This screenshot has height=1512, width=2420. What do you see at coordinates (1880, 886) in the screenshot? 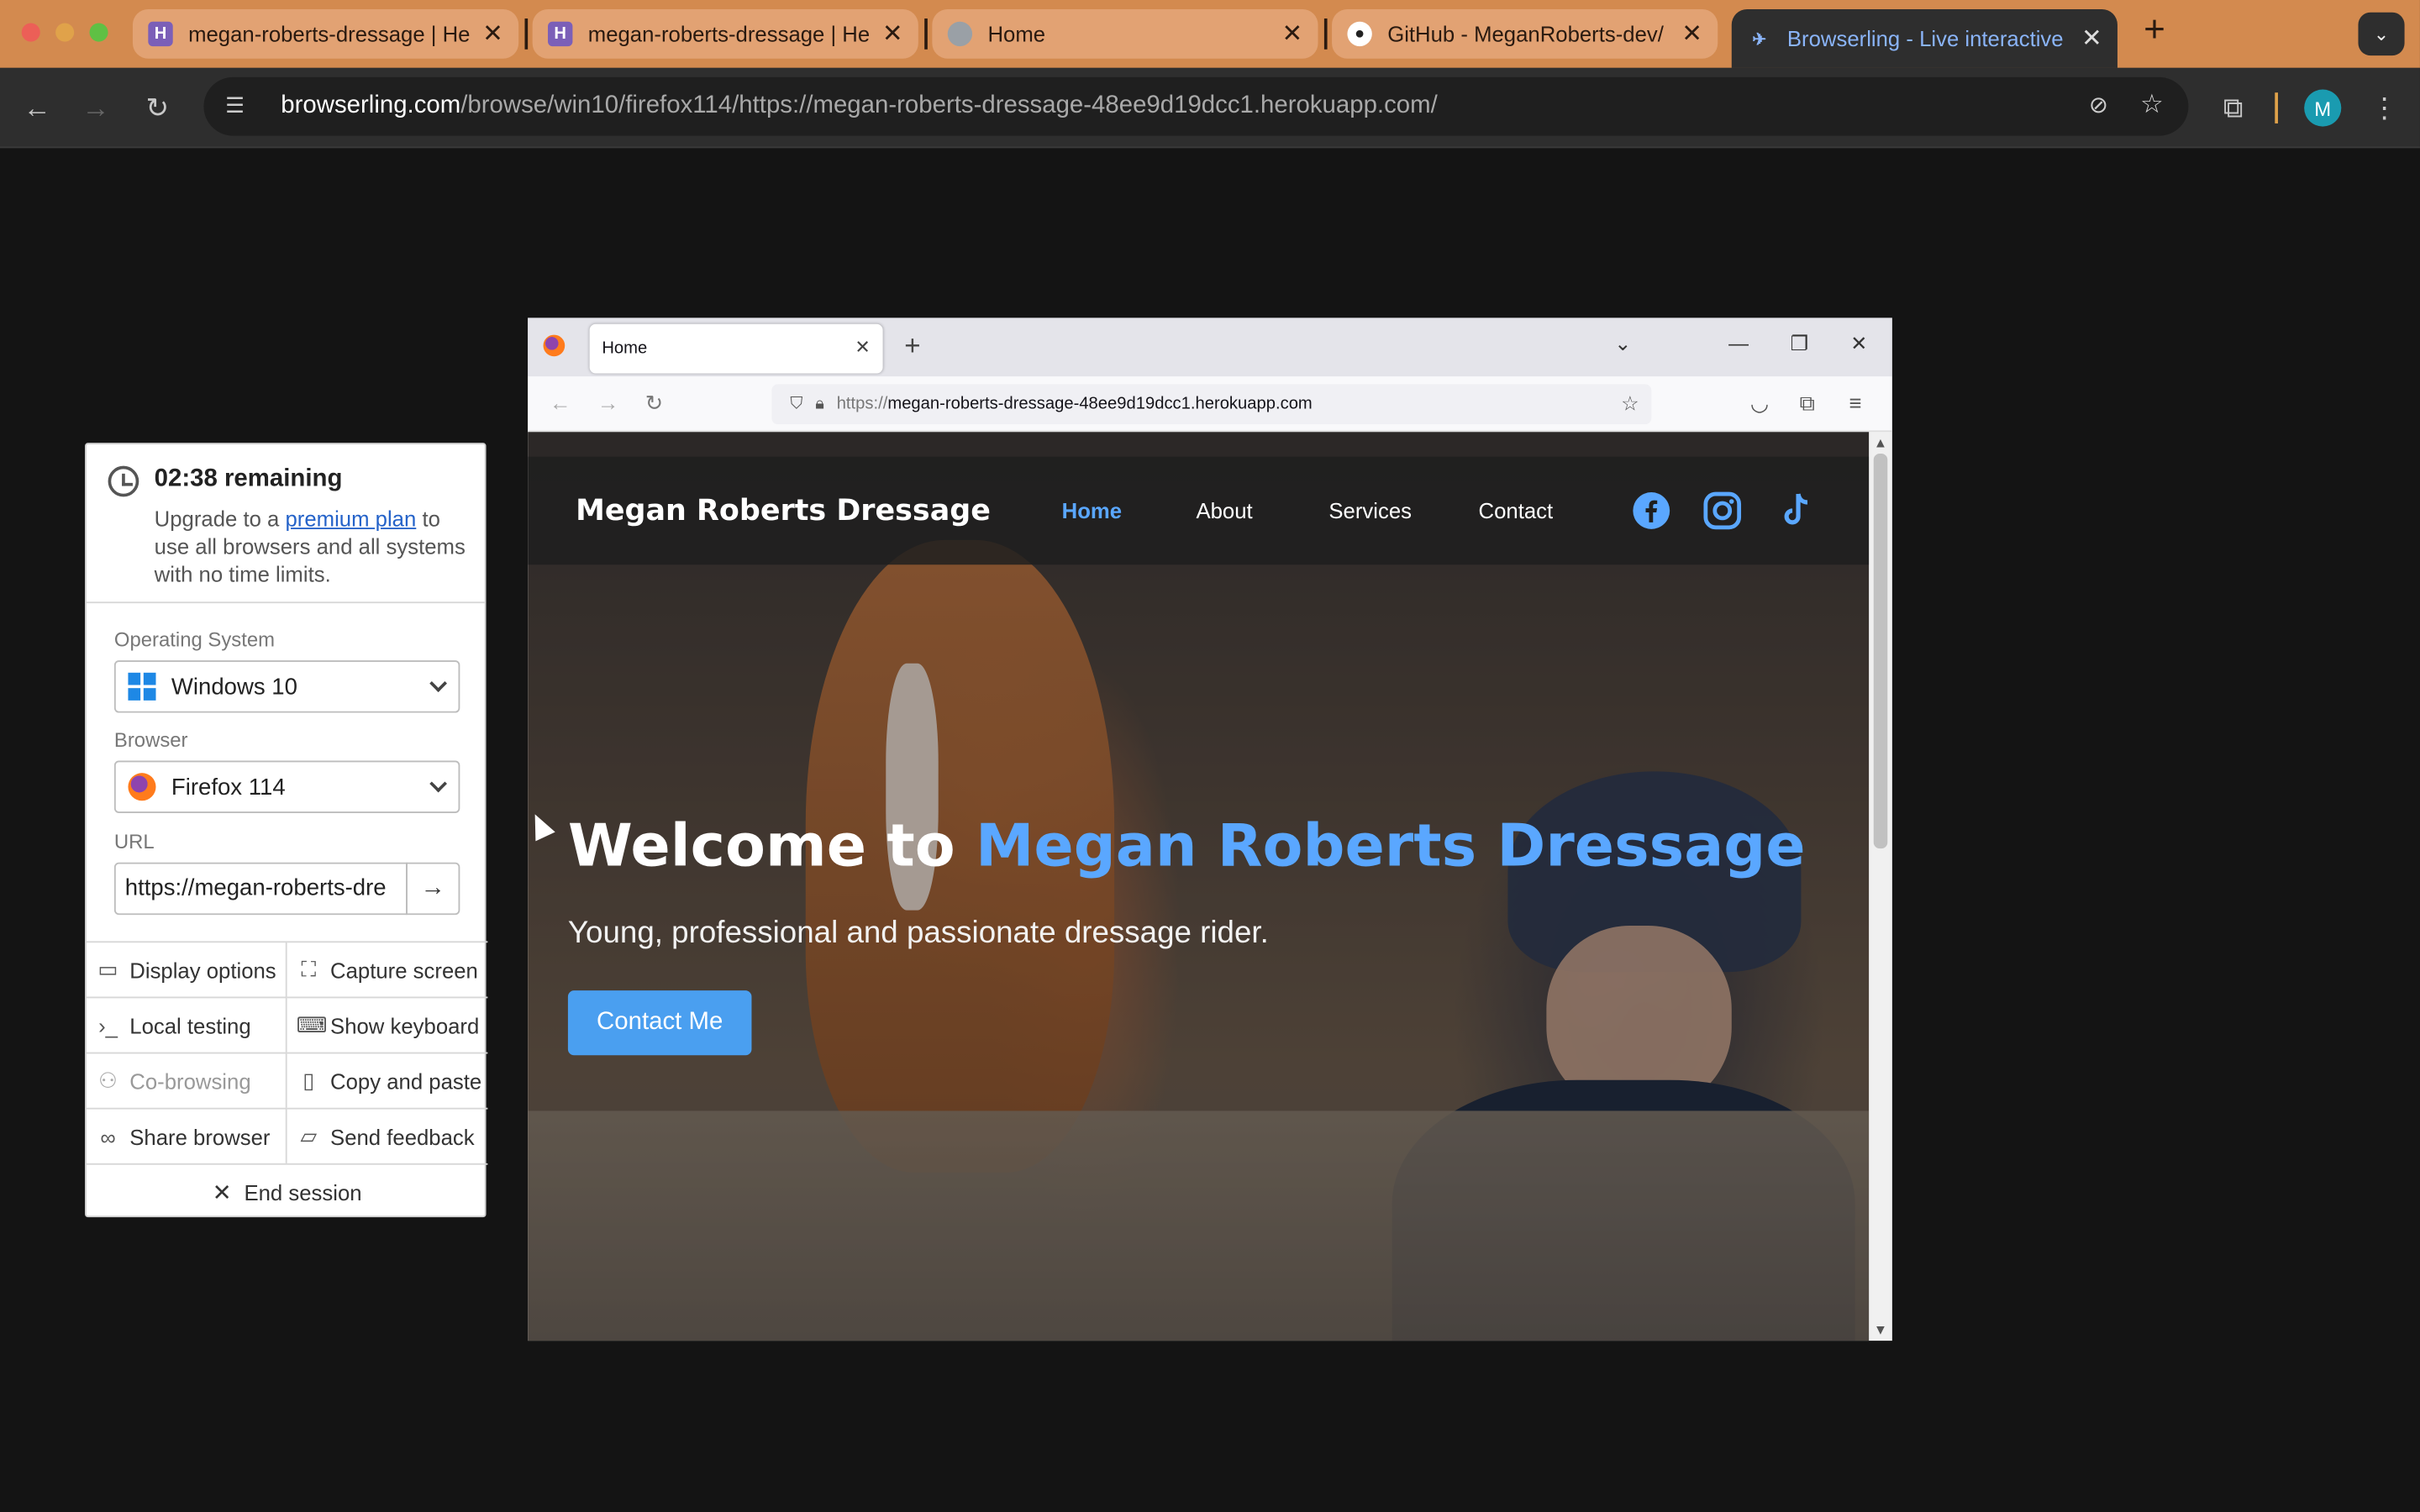
I see `page-scrollbar: ▲ ▼` at bounding box center [1880, 886].